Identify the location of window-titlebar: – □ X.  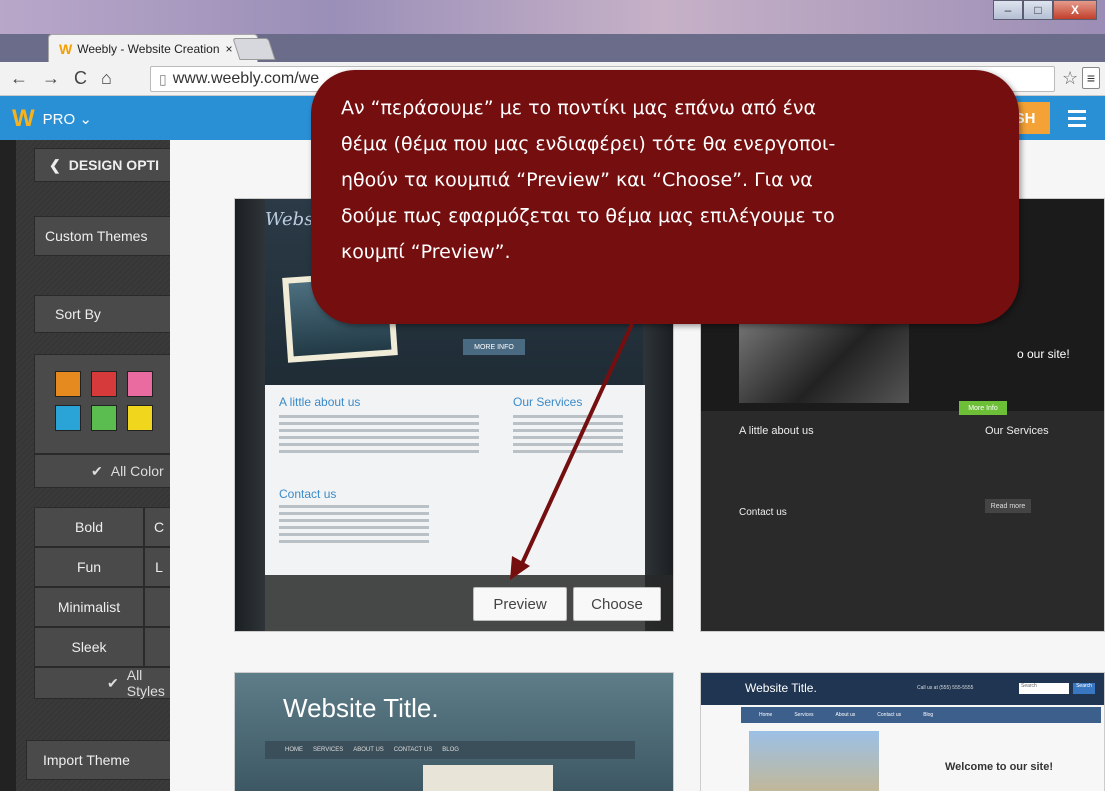
(552, 17).